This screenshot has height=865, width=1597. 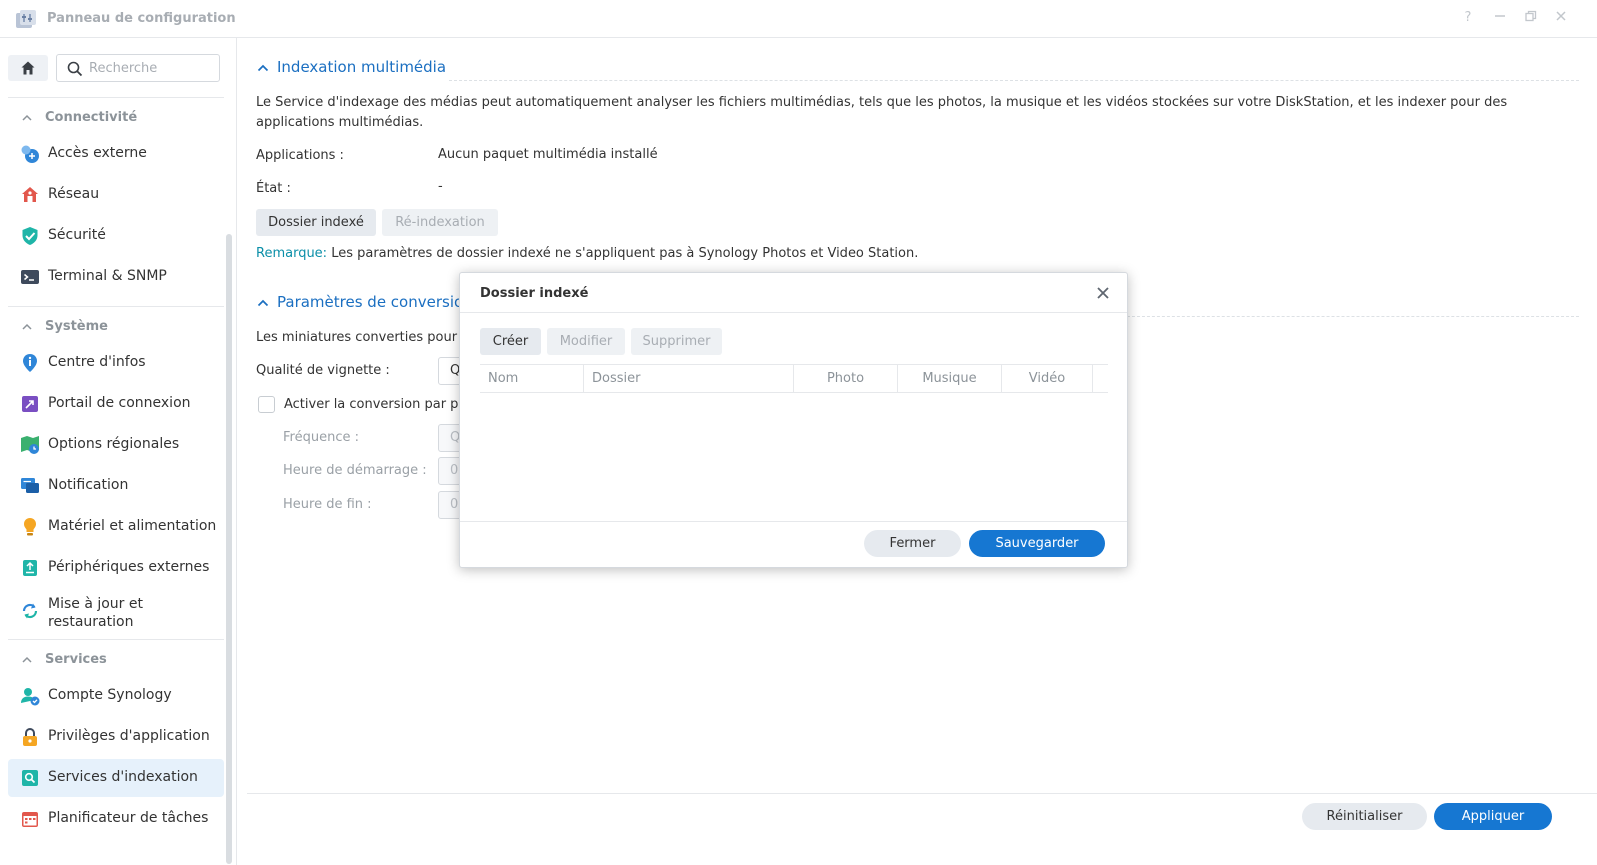 I want to click on sidebar-item-terminal: Terminal & SNMP, so click(x=116, y=277).